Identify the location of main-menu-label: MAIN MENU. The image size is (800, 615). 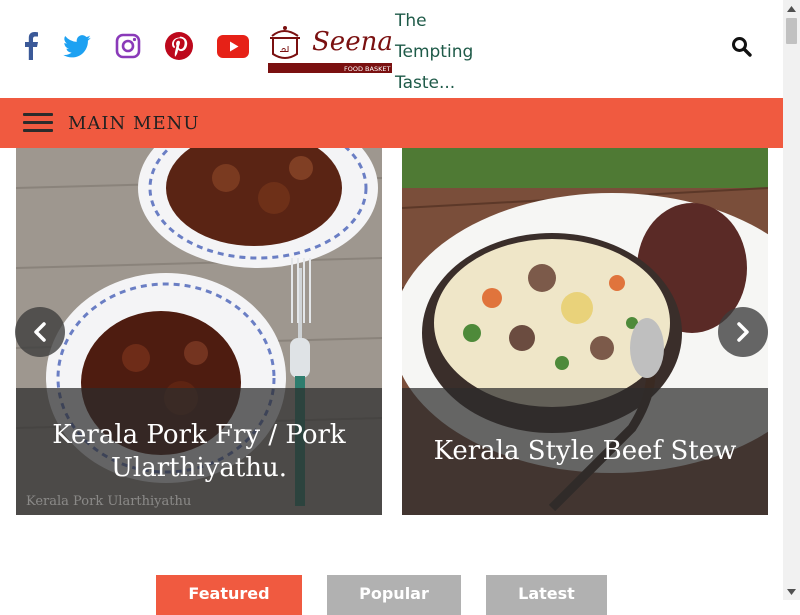
(134, 123).